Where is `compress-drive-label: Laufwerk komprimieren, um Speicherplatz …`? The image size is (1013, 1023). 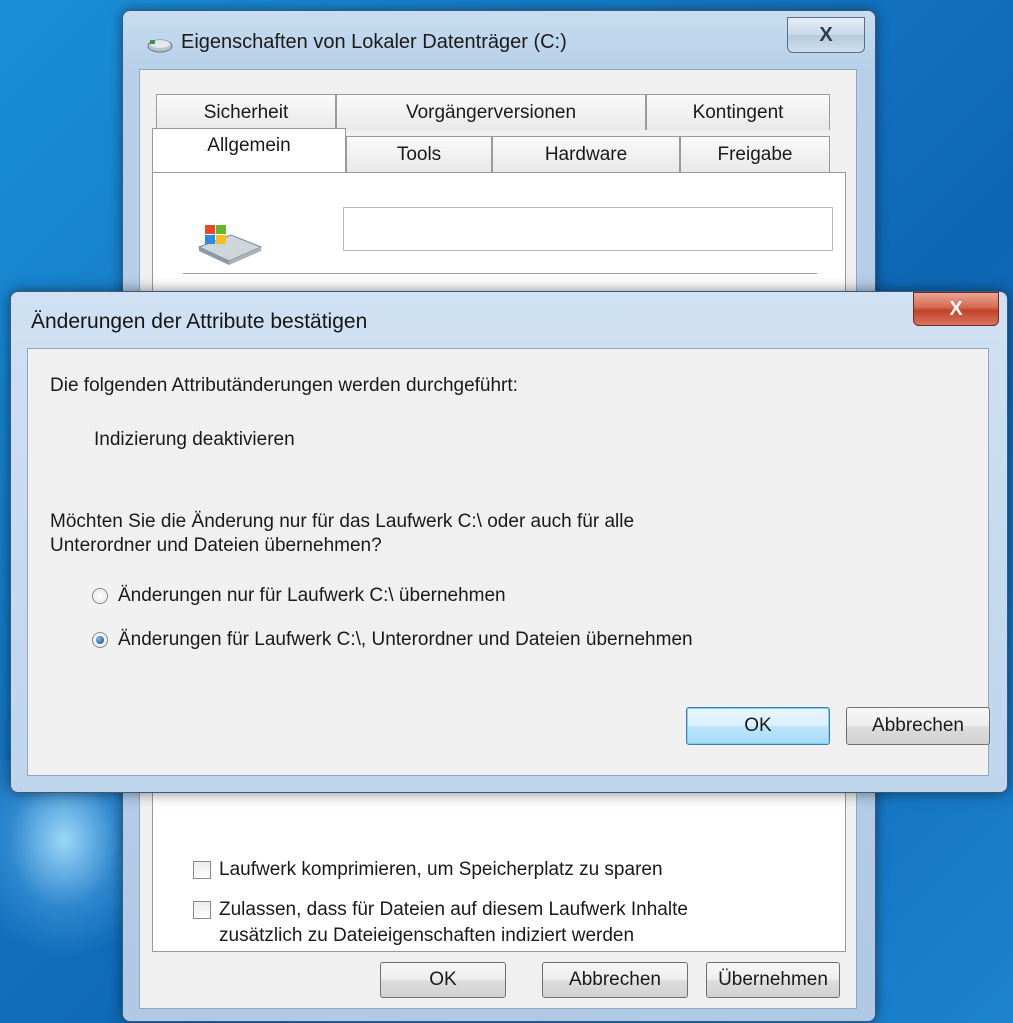
compress-drive-label: Laufwerk komprimieren, um Speicherplatz … is located at coordinates (441, 869).